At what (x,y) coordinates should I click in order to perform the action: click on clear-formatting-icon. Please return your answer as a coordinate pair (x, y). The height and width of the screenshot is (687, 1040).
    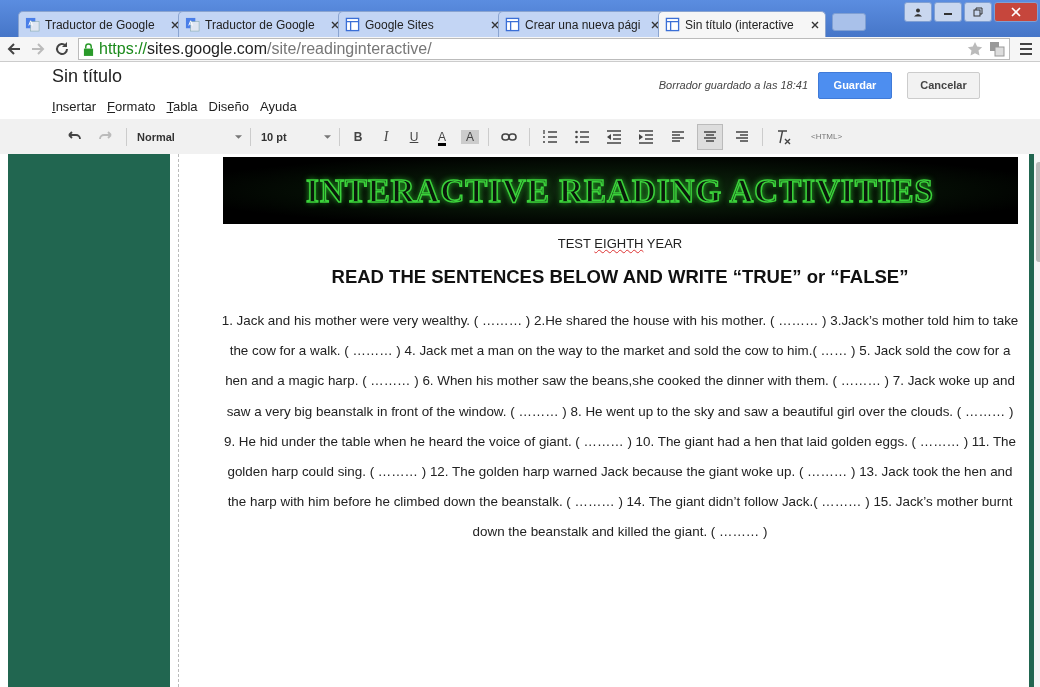
    Looking at the image, I should click on (783, 136).